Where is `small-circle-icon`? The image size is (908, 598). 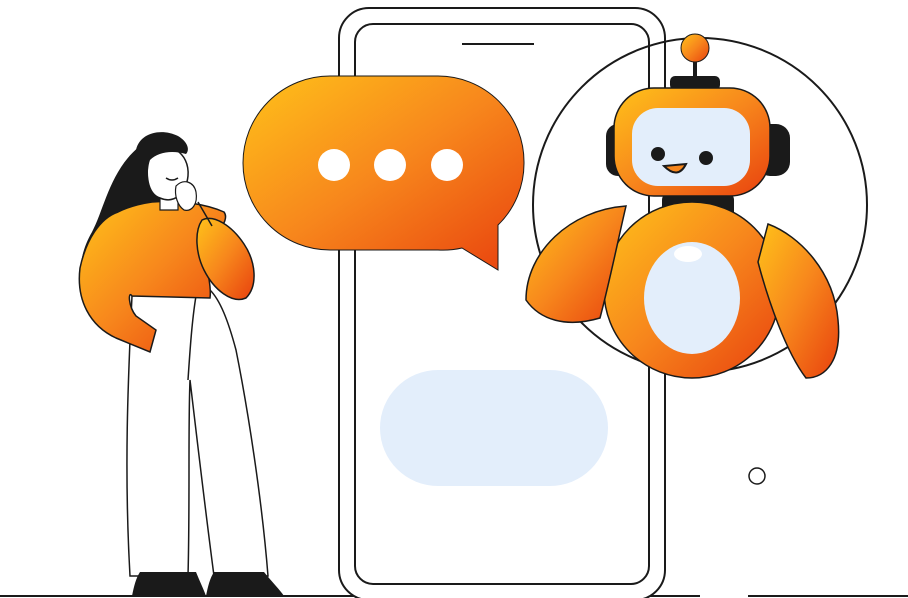
small-circle-icon is located at coordinates (757, 476).